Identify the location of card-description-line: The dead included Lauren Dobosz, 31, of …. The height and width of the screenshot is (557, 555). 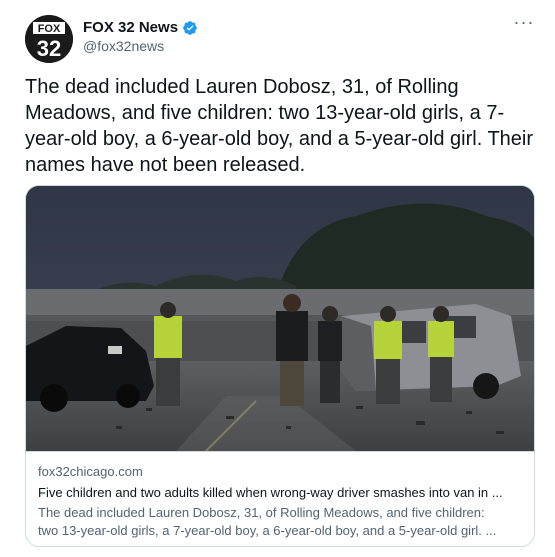
(261, 512).